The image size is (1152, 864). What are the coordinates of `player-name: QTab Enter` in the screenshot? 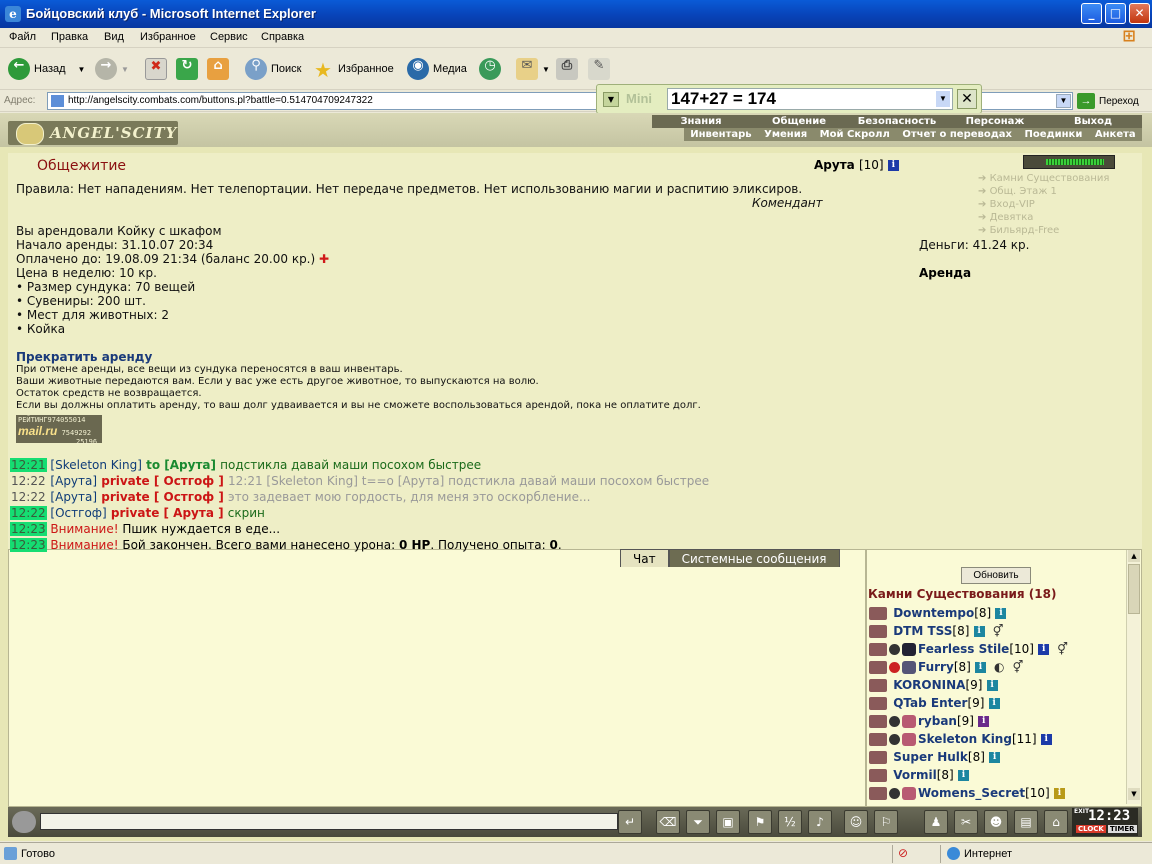 It's located at (930, 703).